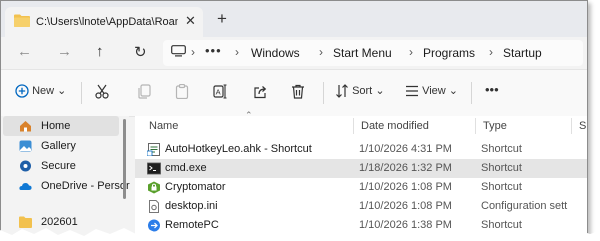  I want to click on sort-icon, so click(342, 91).